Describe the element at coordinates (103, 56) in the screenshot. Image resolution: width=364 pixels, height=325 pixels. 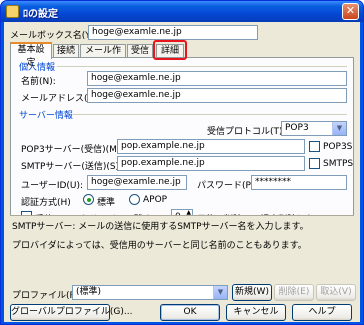
I see `tab-compose: メール作成` at that location.